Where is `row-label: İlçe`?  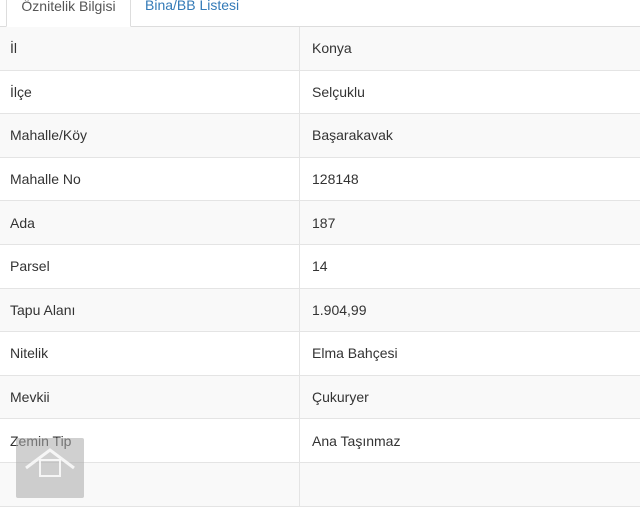 row-label: İlçe is located at coordinates (150, 92).